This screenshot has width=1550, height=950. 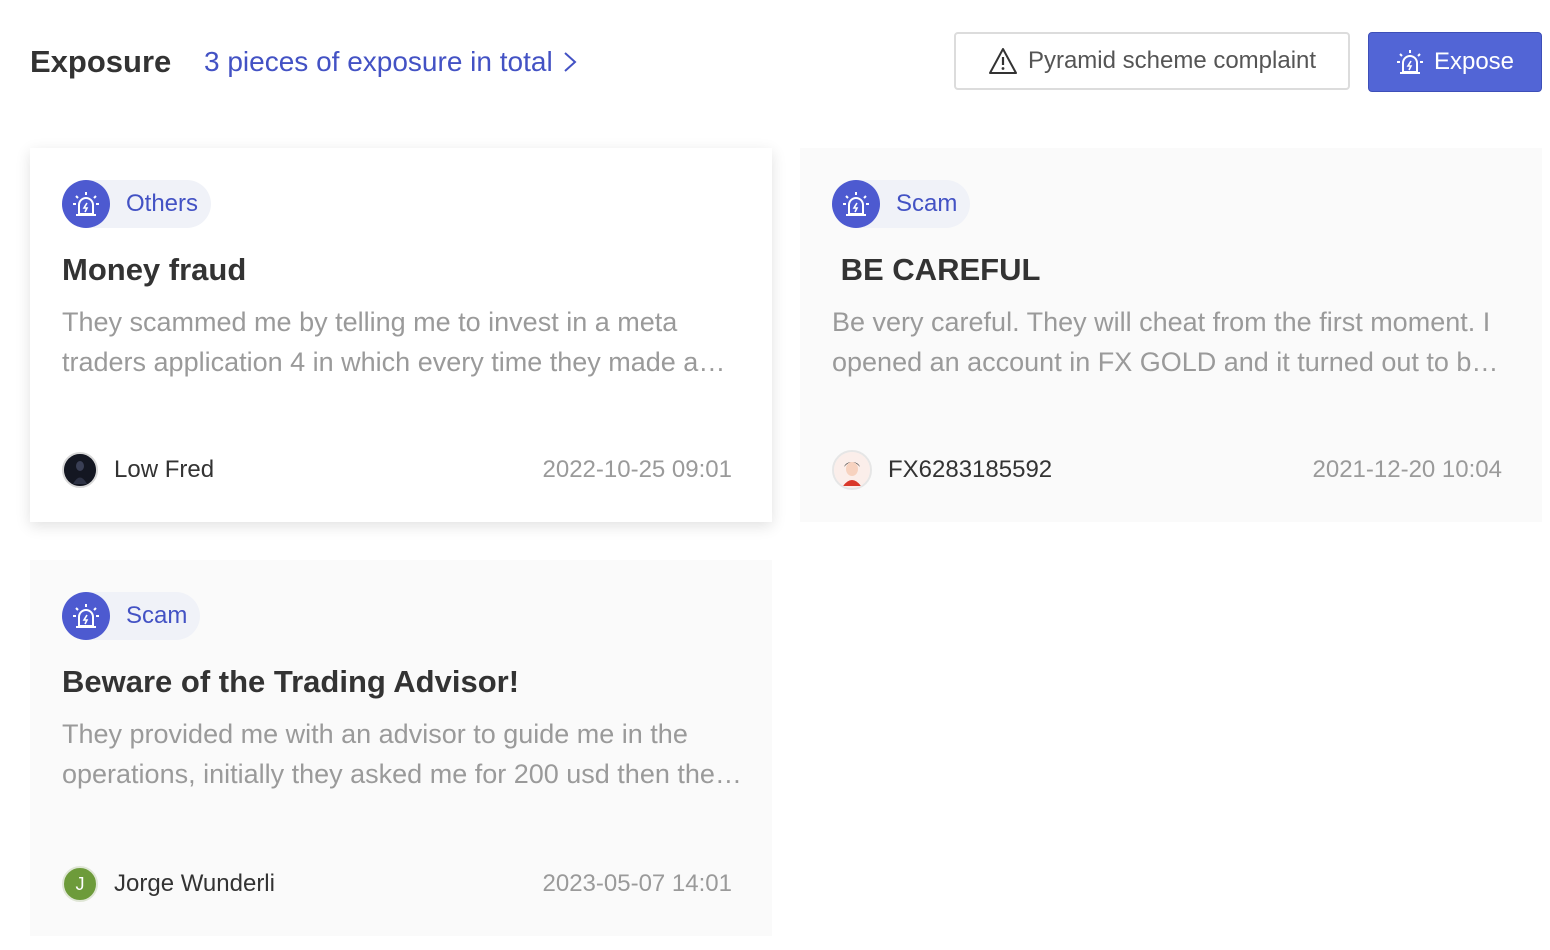 I want to click on category-label: Others, so click(x=162, y=203).